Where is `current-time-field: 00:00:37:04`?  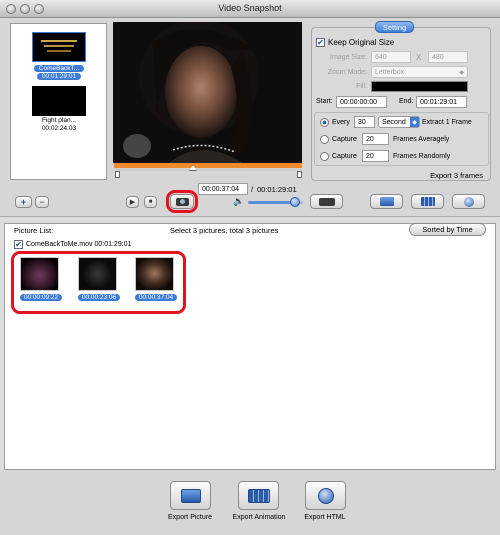 current-time-field: 00:00:37:04 is located at coordinates (223, 189).